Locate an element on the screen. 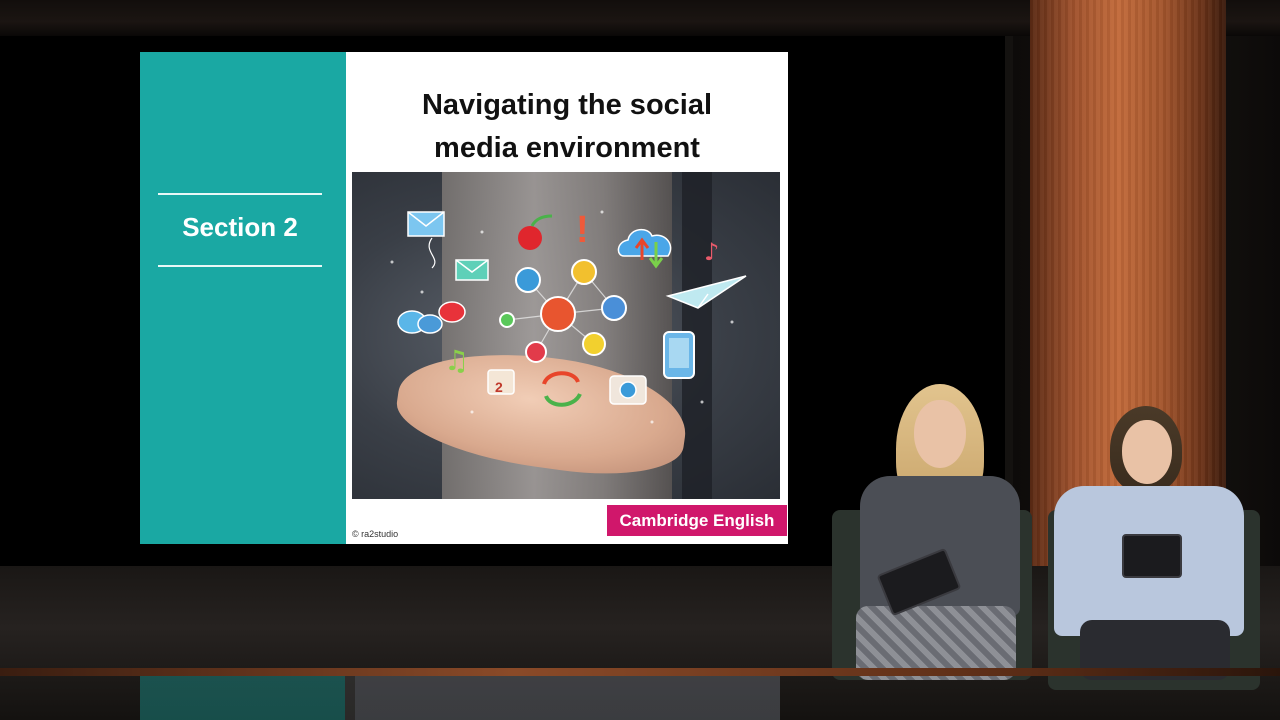 The height and width of the screenshot is (720, 1280). brand-badge: Cambridge English is located at coordinates (697, 520).